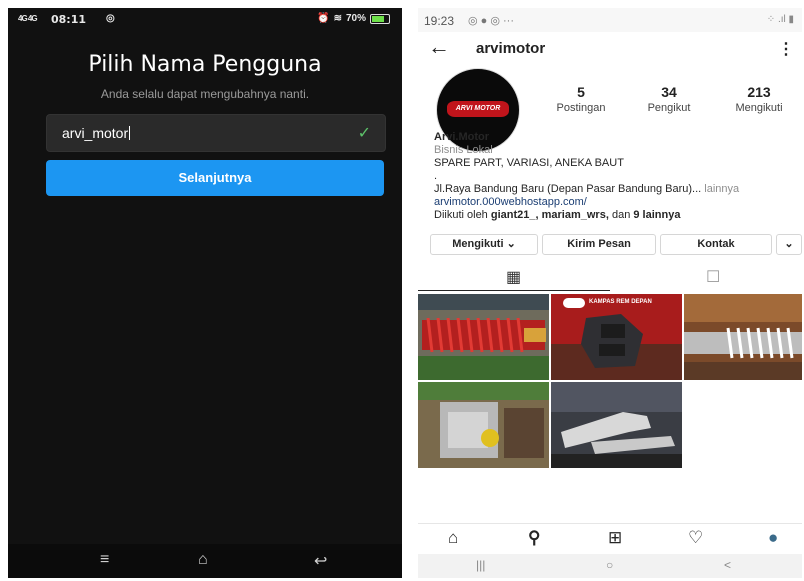  Describe the element at coordinates (205, 94) in the screenshot. I see `page-subtitle: Anda selalu dapat mengubahnya nanti.` at that location.